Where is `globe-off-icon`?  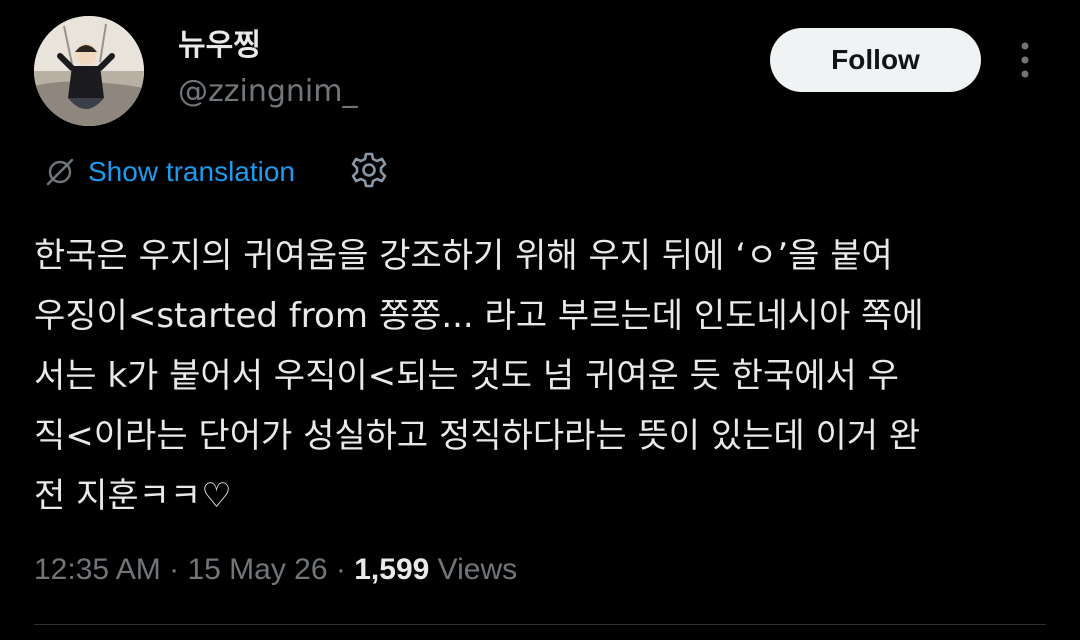 globe-off-icon is located at coordinates (60, 172).